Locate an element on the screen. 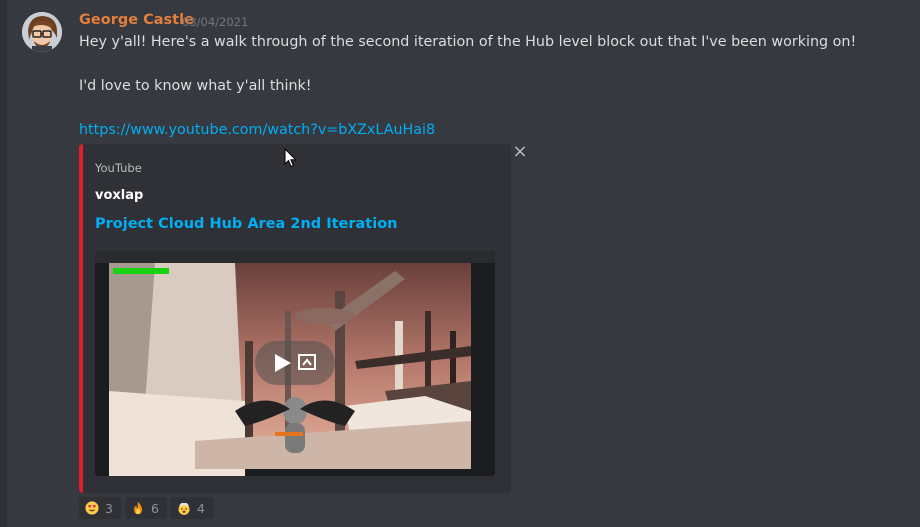 The image size is (920, 527). username: George Castle is located at coordinates (136, 20).